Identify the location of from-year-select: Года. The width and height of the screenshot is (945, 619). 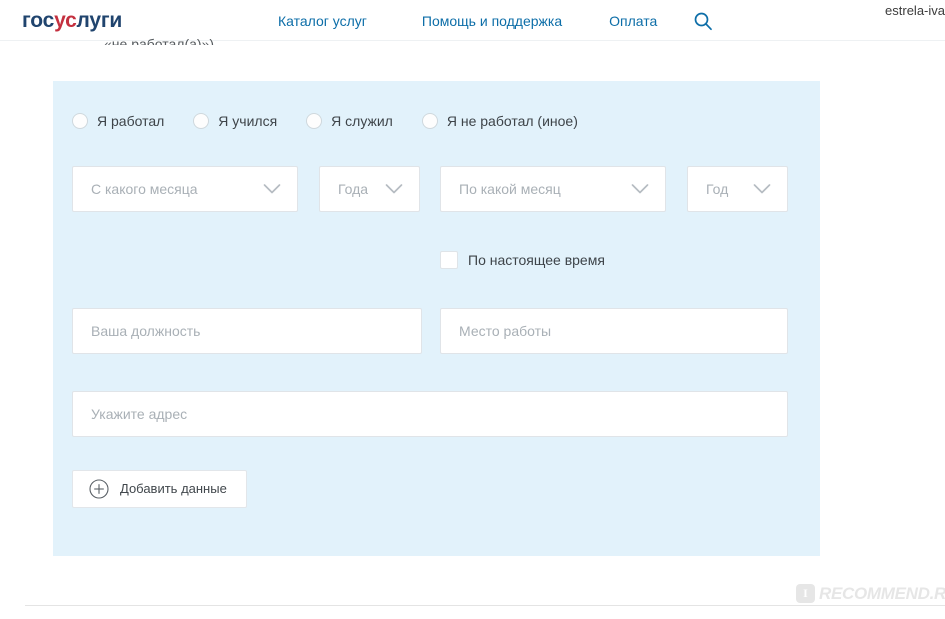
(369, 189).